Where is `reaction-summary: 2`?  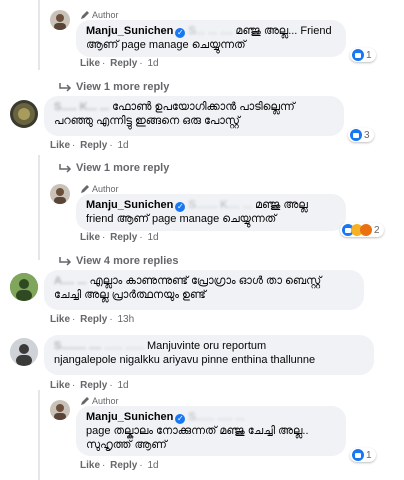 reaction-summary: 2 is located at coordinates (362, 230).